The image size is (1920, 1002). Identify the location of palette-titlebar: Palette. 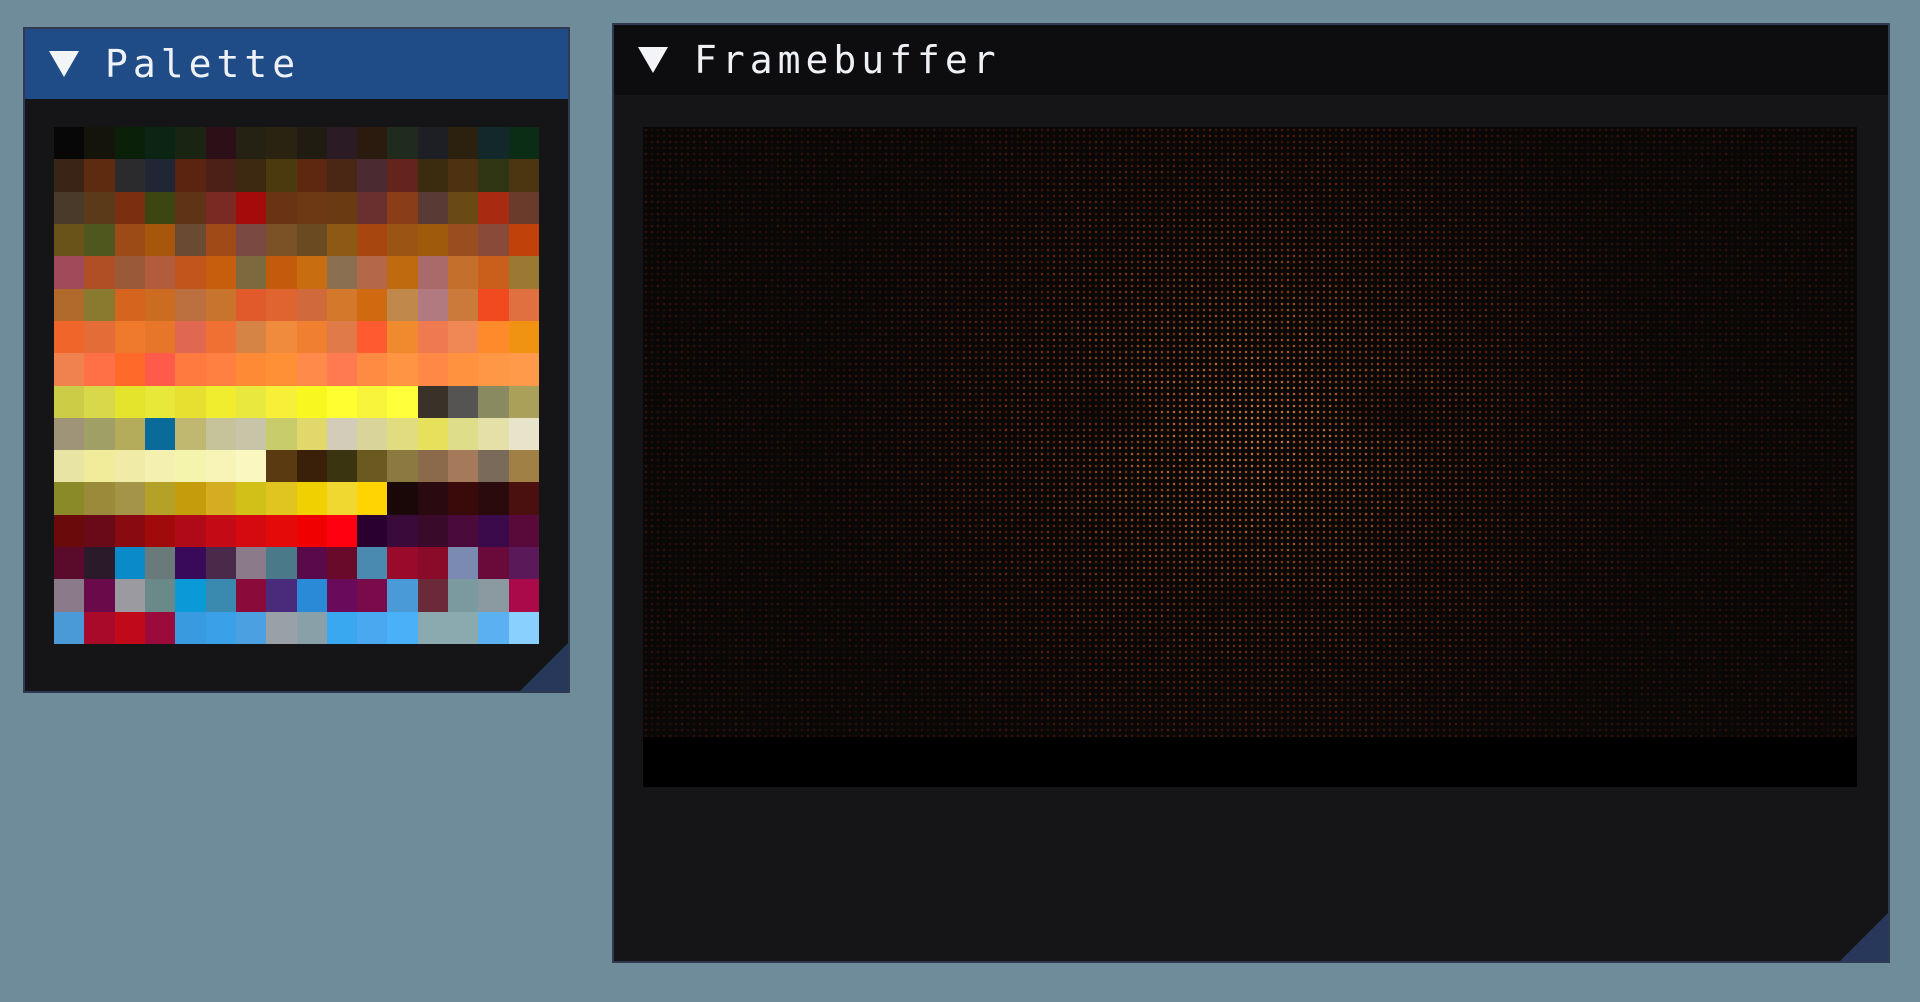
(296, 64).